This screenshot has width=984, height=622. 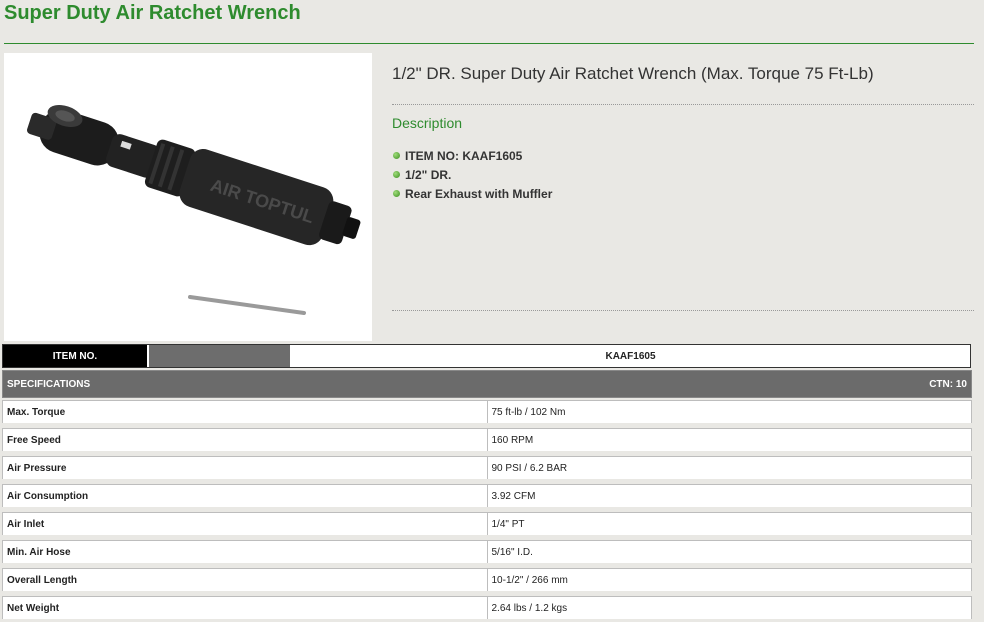 What do you see at coordinates (219, 356) in the screenshot?
I see `item-number-spacer` at bounding box center [219, 356].